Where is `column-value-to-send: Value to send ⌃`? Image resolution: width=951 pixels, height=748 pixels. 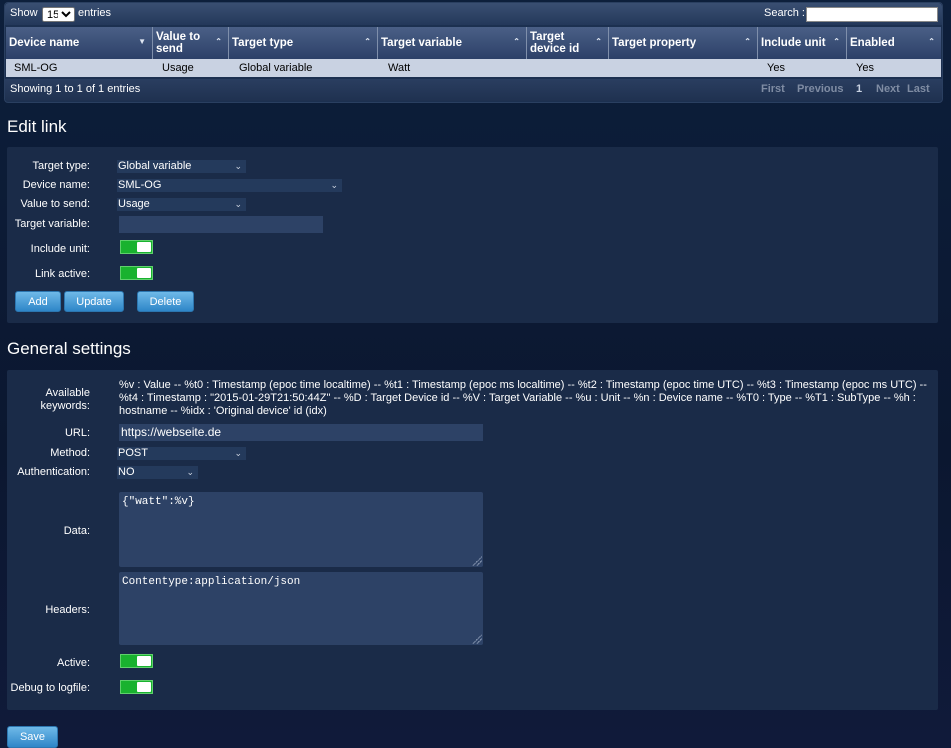
column-value-to-send: Value to send ⌃ is located at coordinates (191, 43).